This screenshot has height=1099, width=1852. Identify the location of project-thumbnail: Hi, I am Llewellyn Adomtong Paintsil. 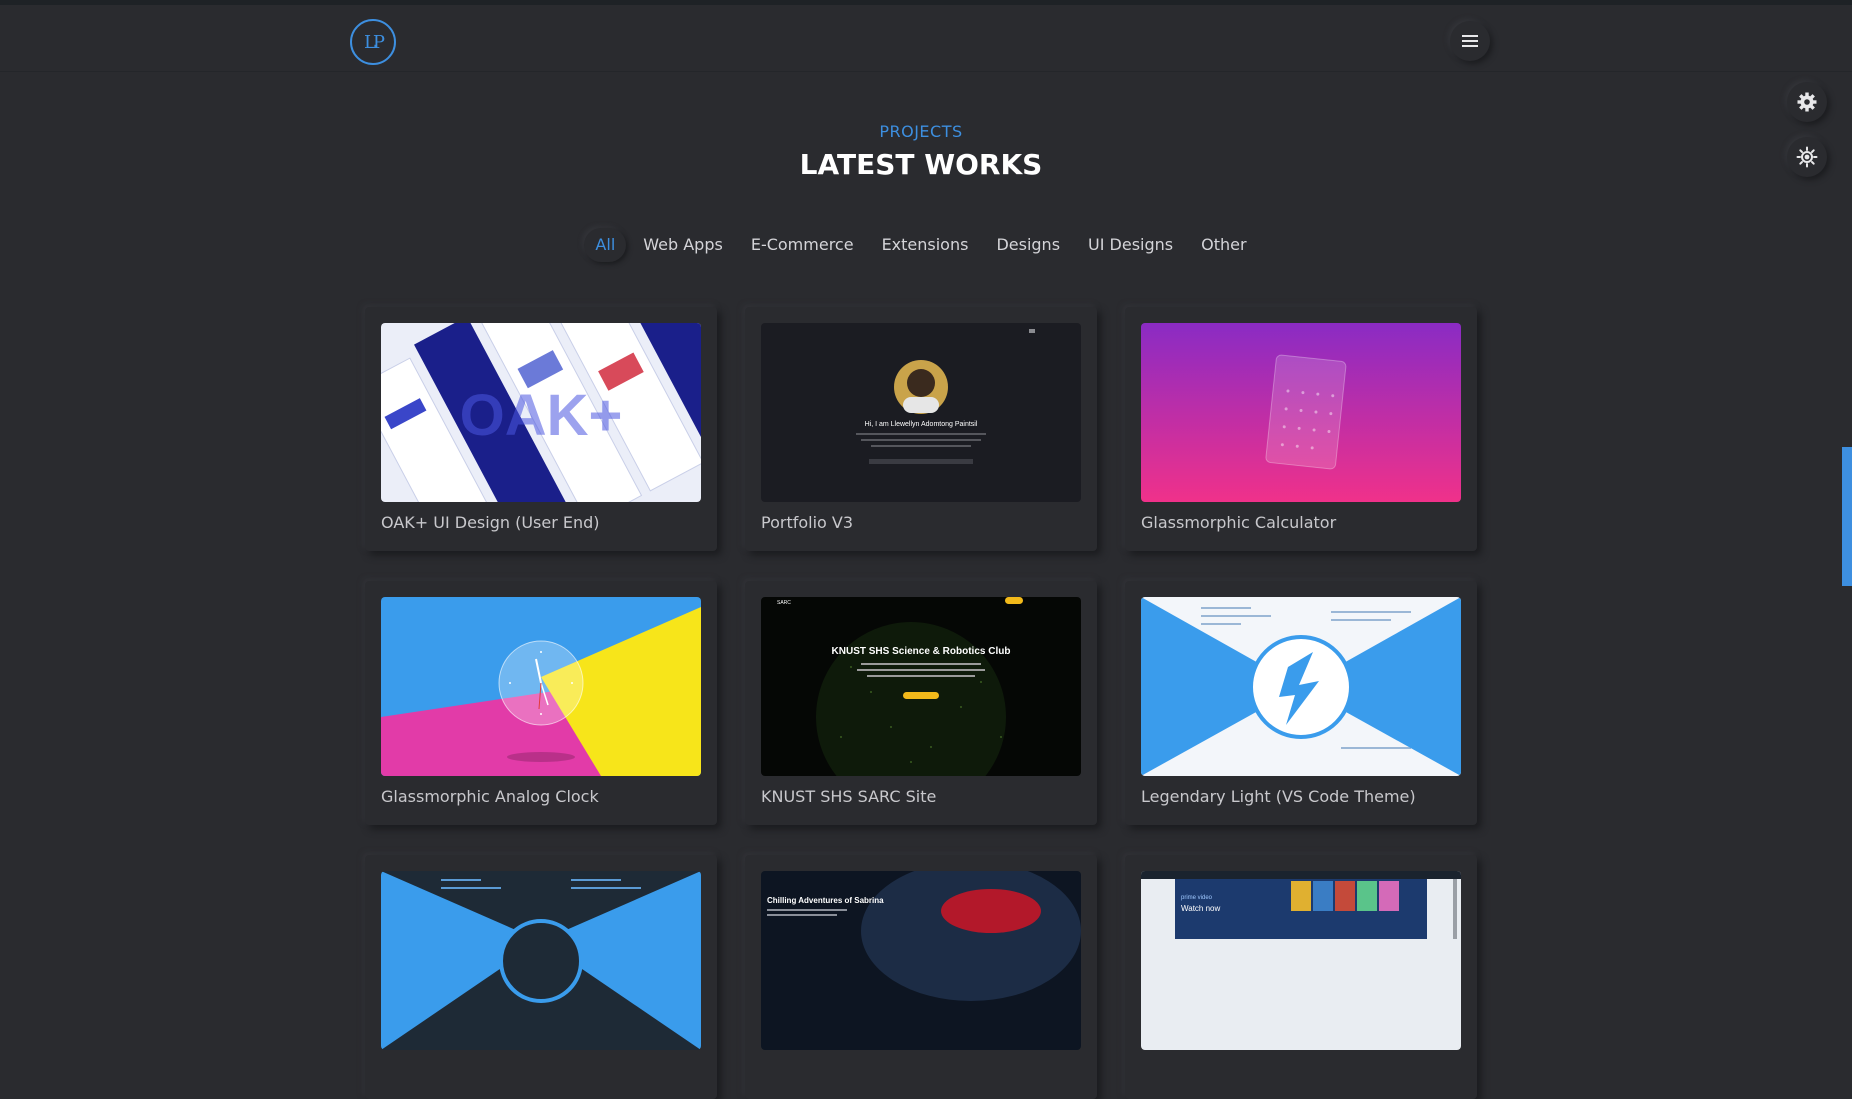
(921, 412).